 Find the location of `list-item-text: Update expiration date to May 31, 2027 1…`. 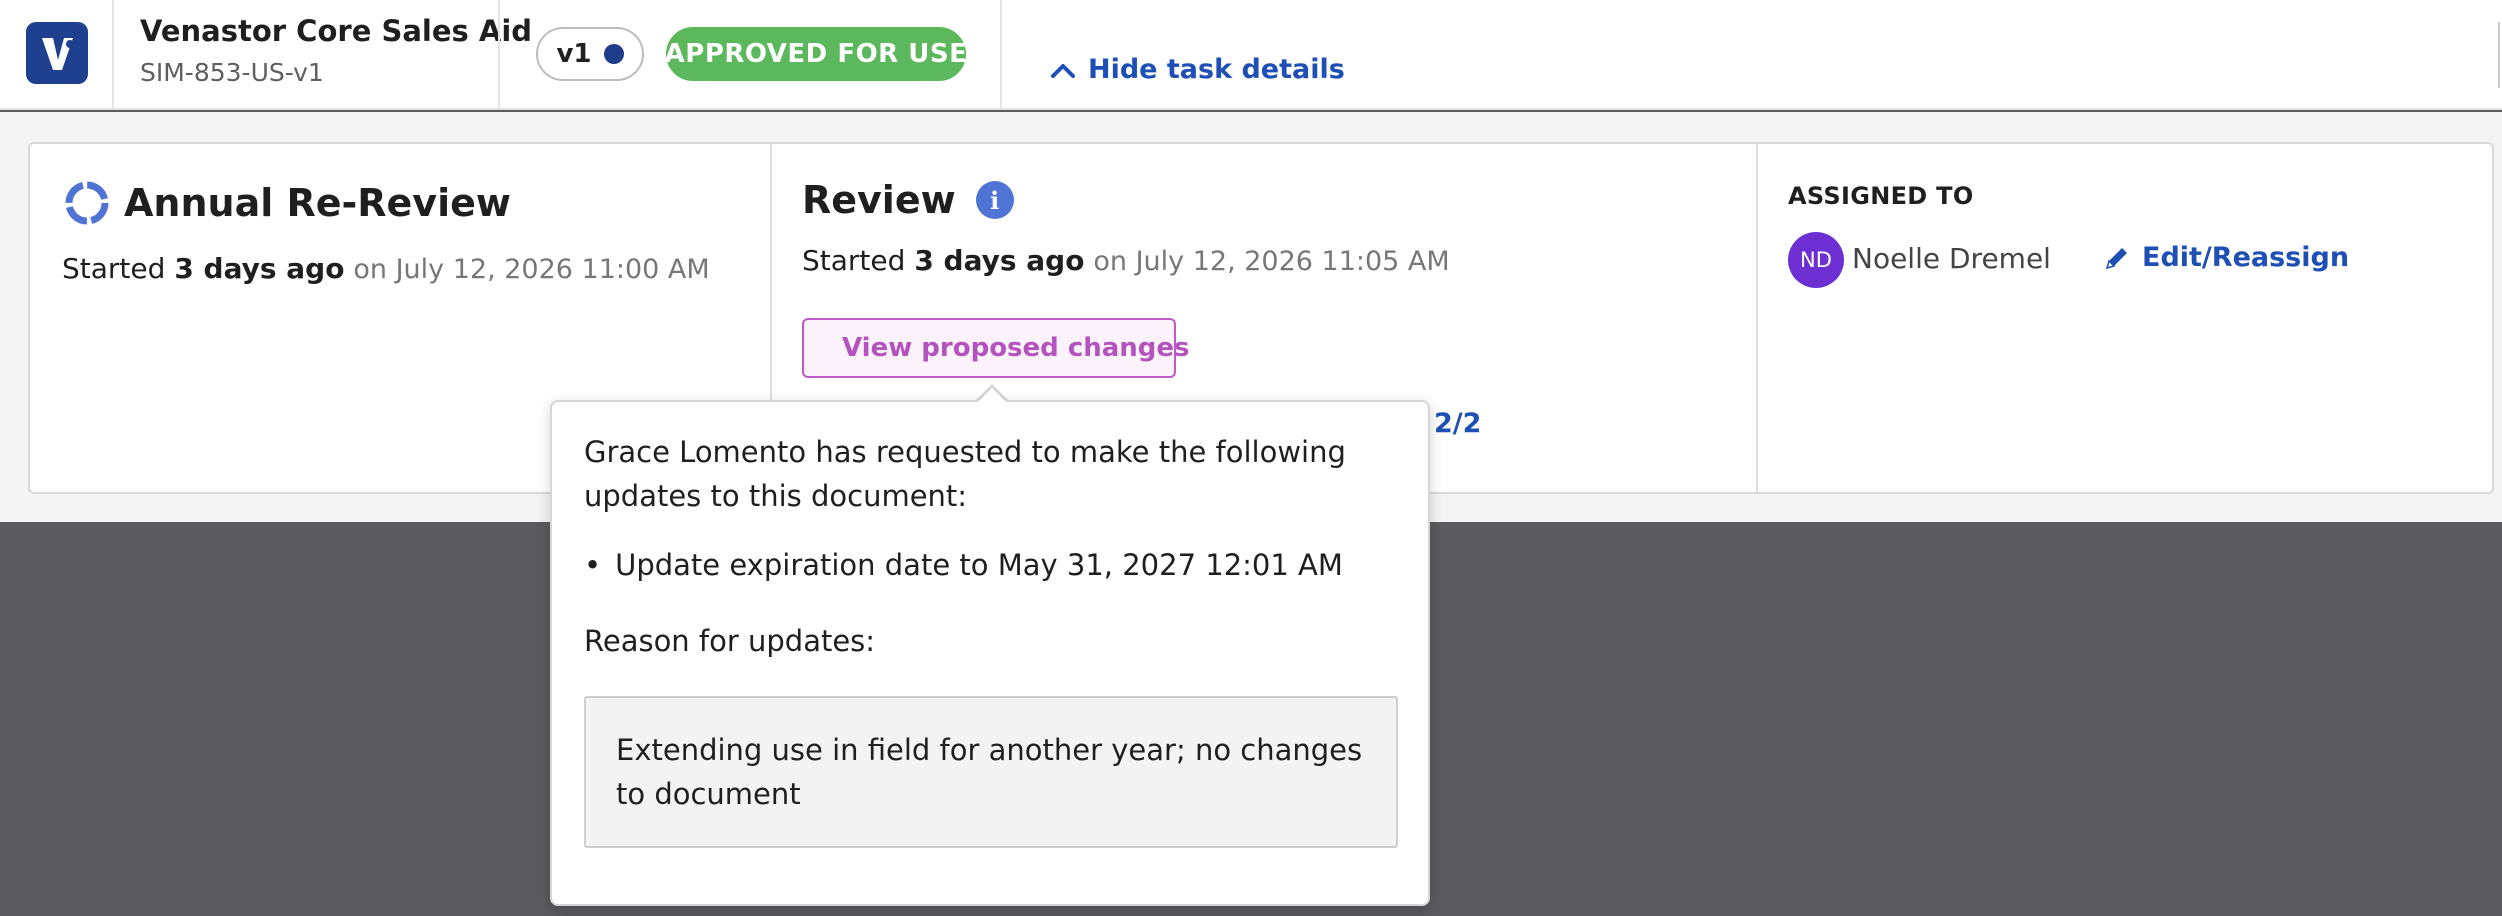

list-item-text: Update expiration date to May 31, 2027 1… is located at coordinates (979, 565).